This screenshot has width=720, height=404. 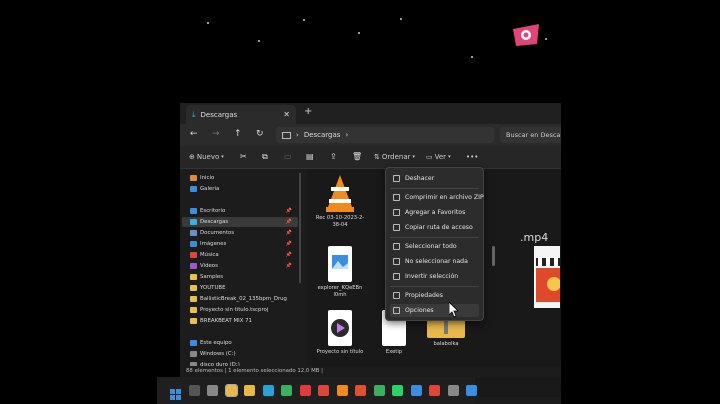 What do you see at coordinates (429, 157) in the screenshot?
I see `view-icon: ▭` at bounding box center [429, 157].